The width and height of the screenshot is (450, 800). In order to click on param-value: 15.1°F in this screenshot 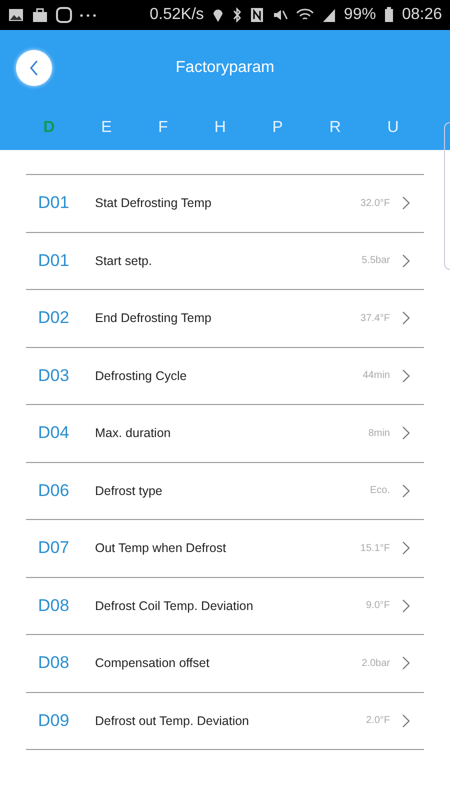, I will do `click(375, 548)`.